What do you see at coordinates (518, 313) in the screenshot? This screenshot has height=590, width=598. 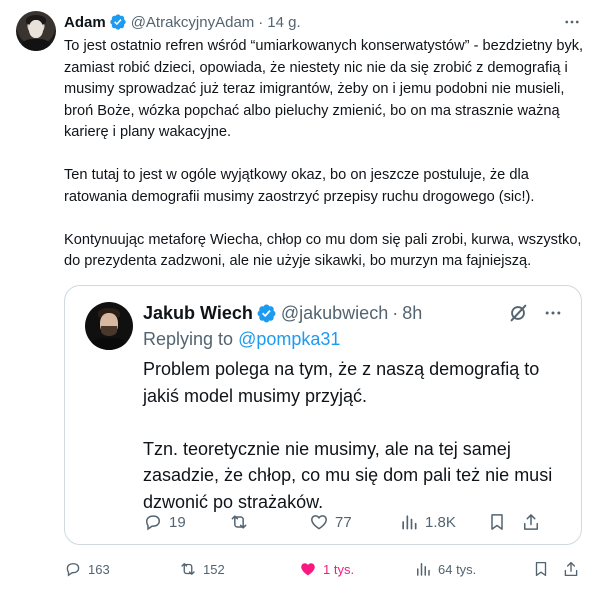 I see `grok-icon` at bounding box center [518, 313].